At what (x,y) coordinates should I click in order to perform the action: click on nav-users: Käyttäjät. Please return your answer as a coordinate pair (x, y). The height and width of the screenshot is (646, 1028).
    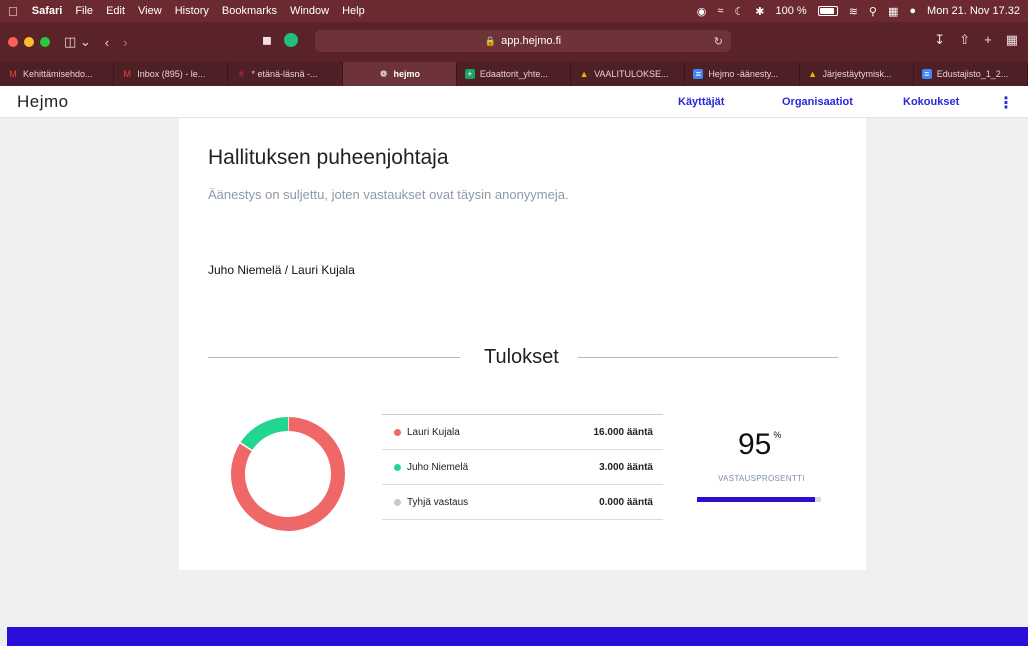
    Looking at the image, I should click on (701, 102).